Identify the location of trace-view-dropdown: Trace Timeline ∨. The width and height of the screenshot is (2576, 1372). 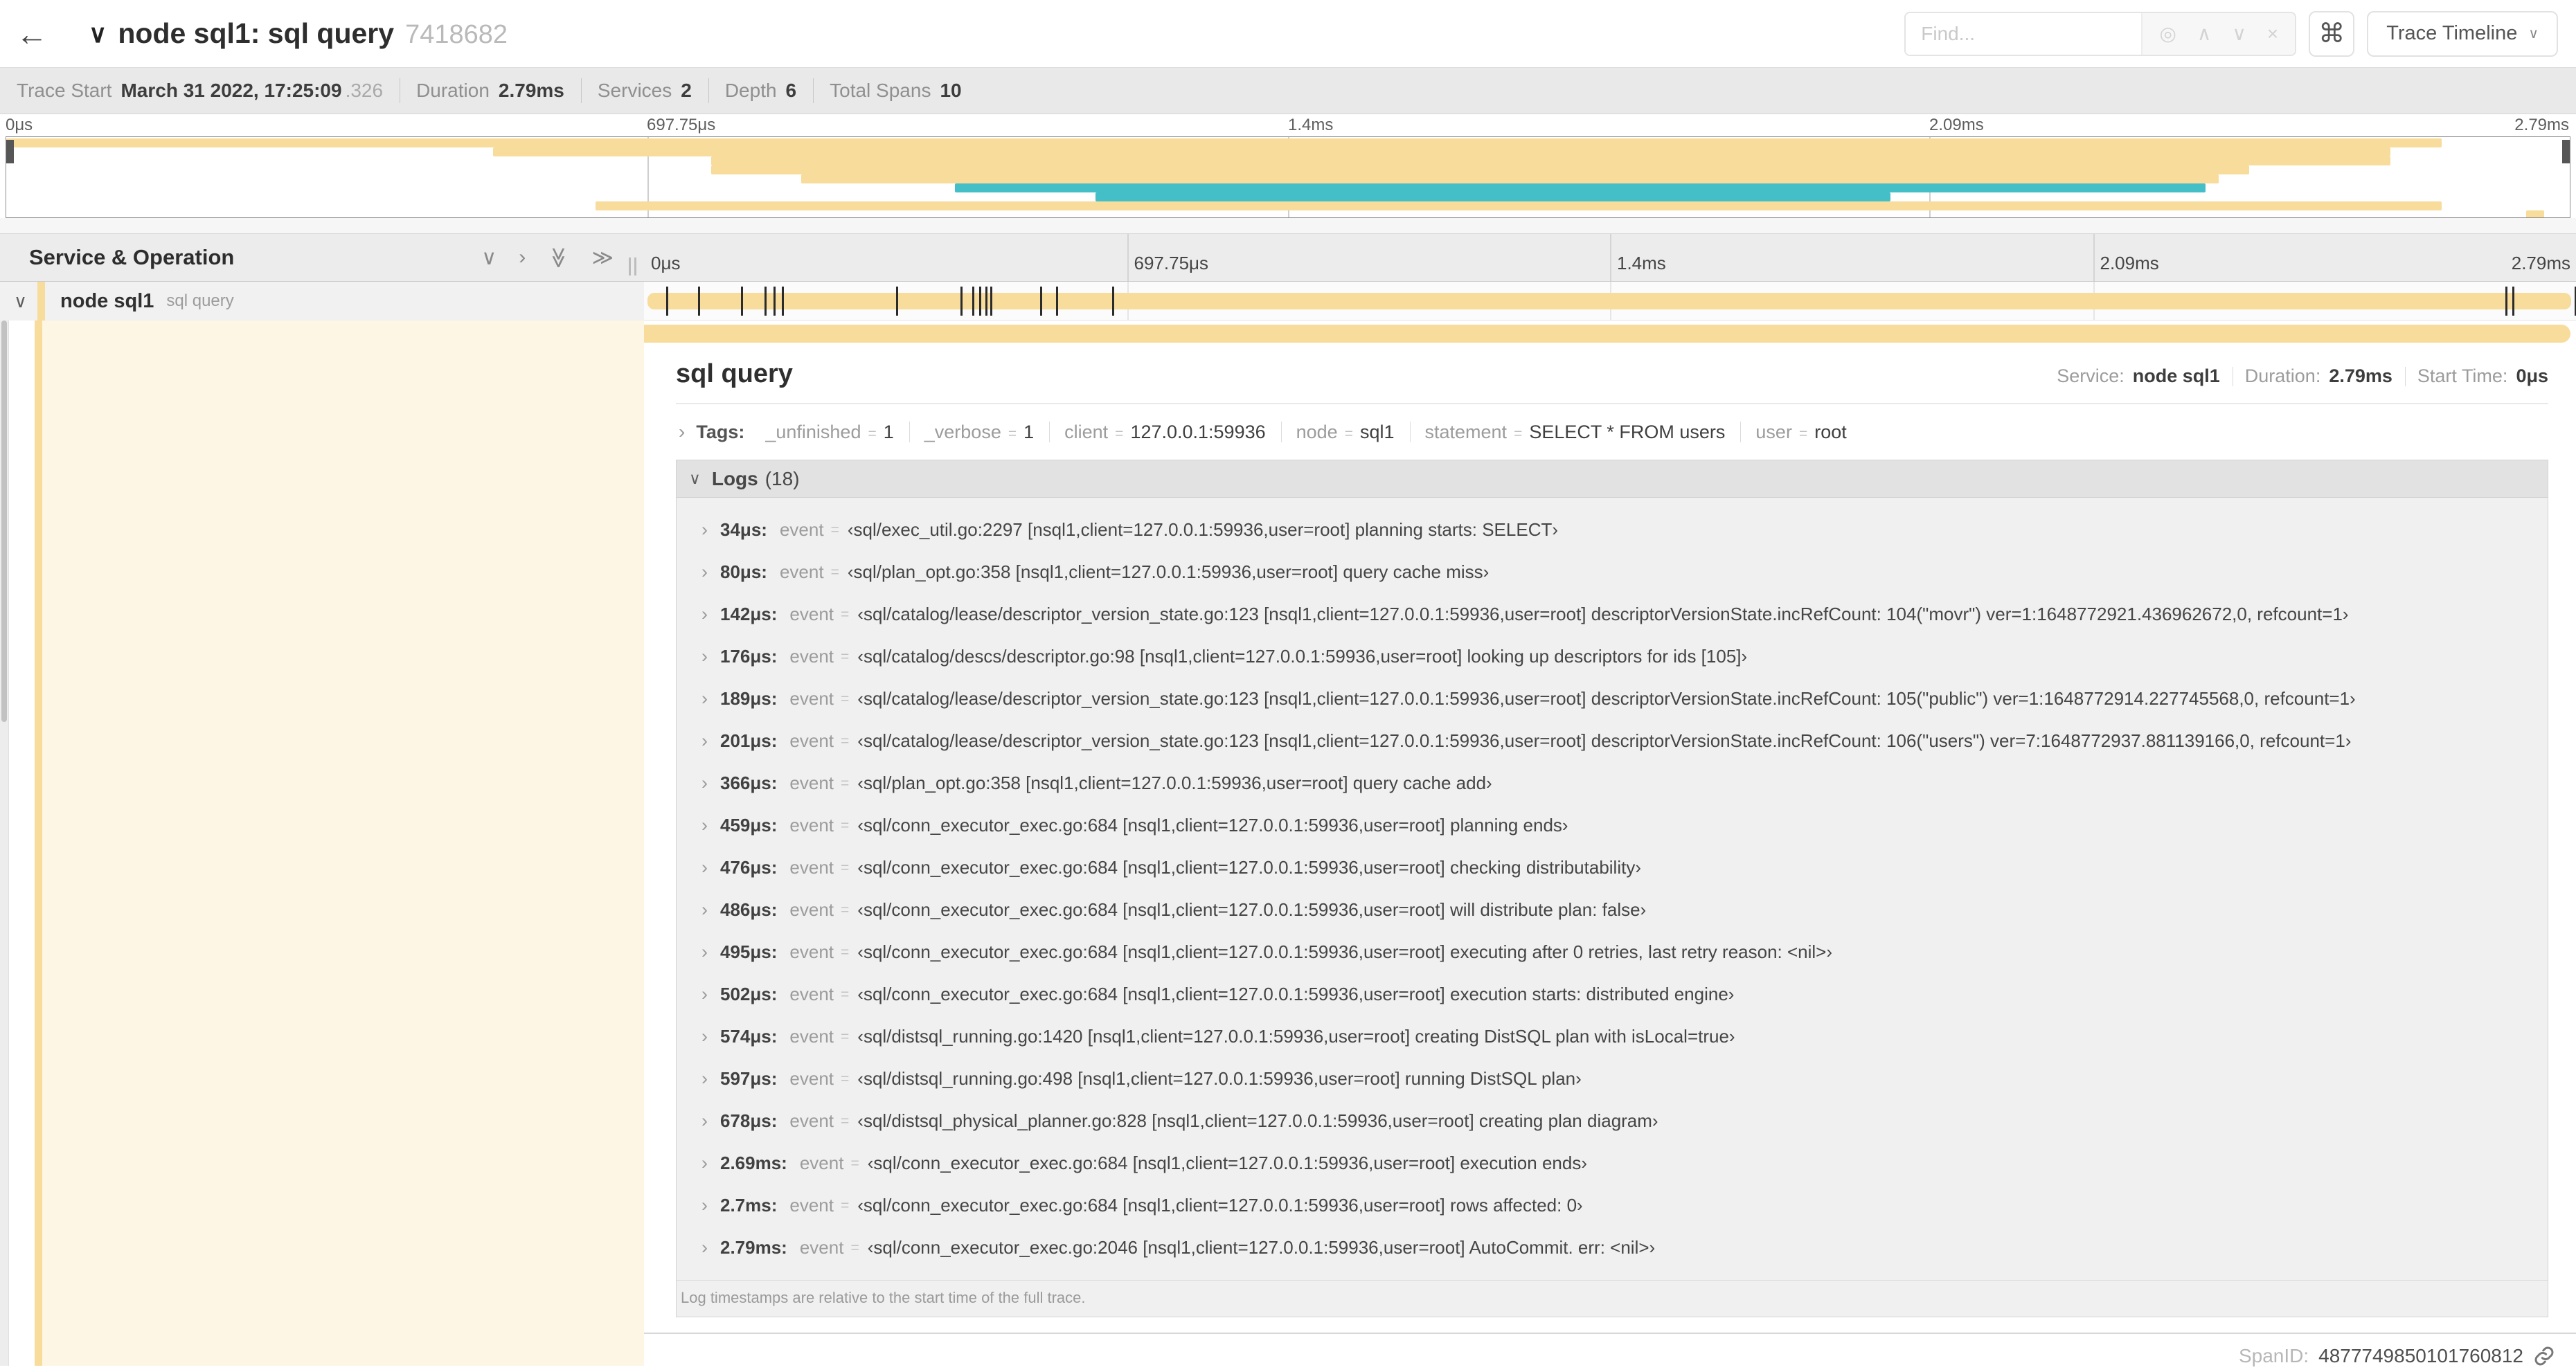
(2462, 33).